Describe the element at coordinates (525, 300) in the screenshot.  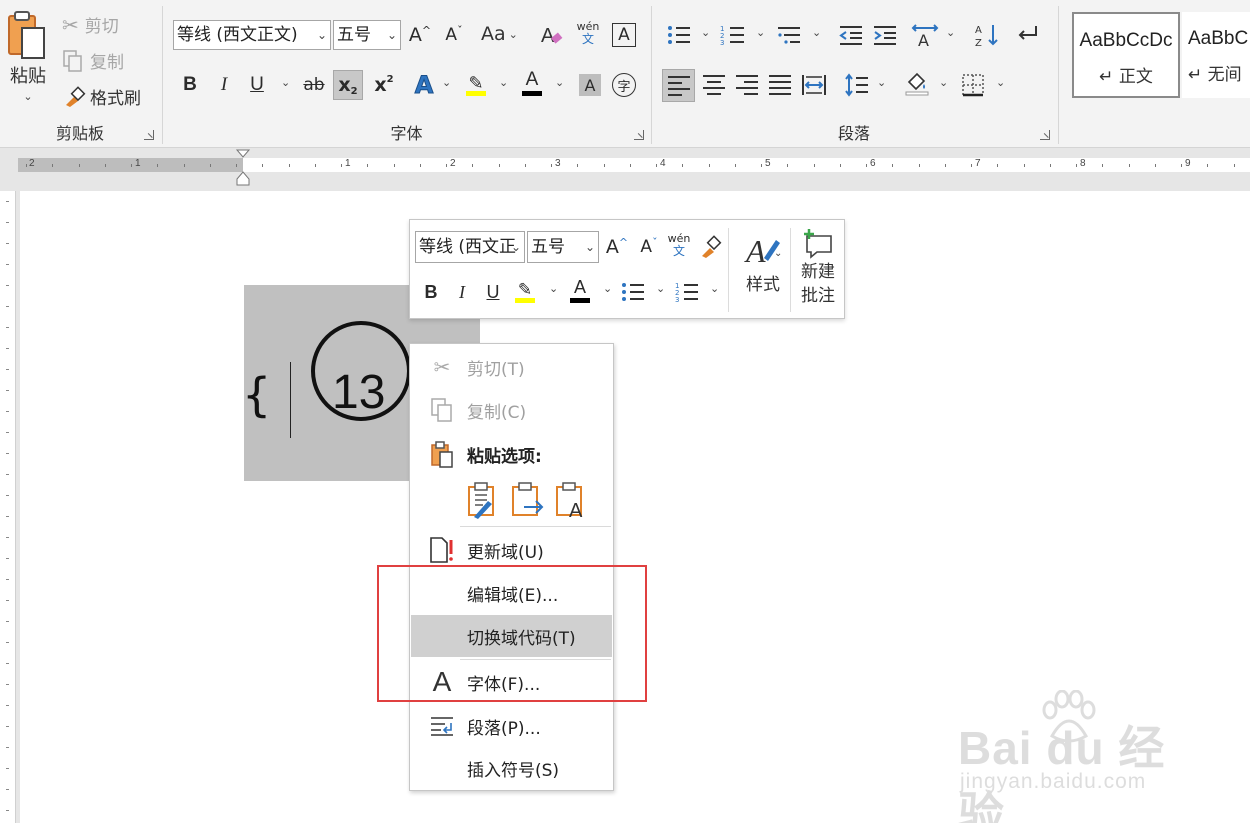
I see `highlight-color-bar` at that location.